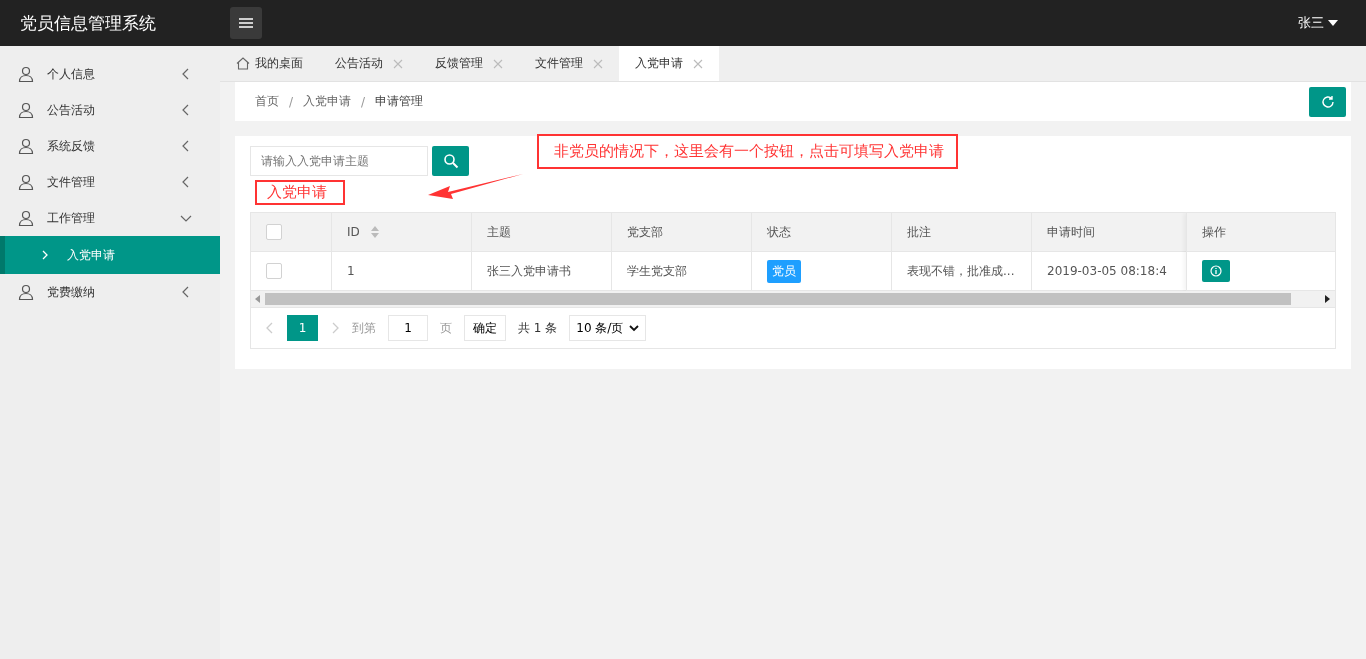  What do you see at coordinates (110, 218) in the screenshot?
I see `sidebar-item: 工作管理` at bounding box center [110, 218].